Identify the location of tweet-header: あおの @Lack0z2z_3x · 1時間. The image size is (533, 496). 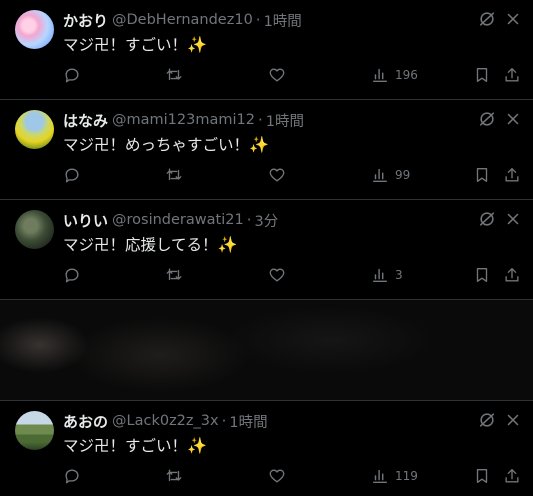
(165, 421).